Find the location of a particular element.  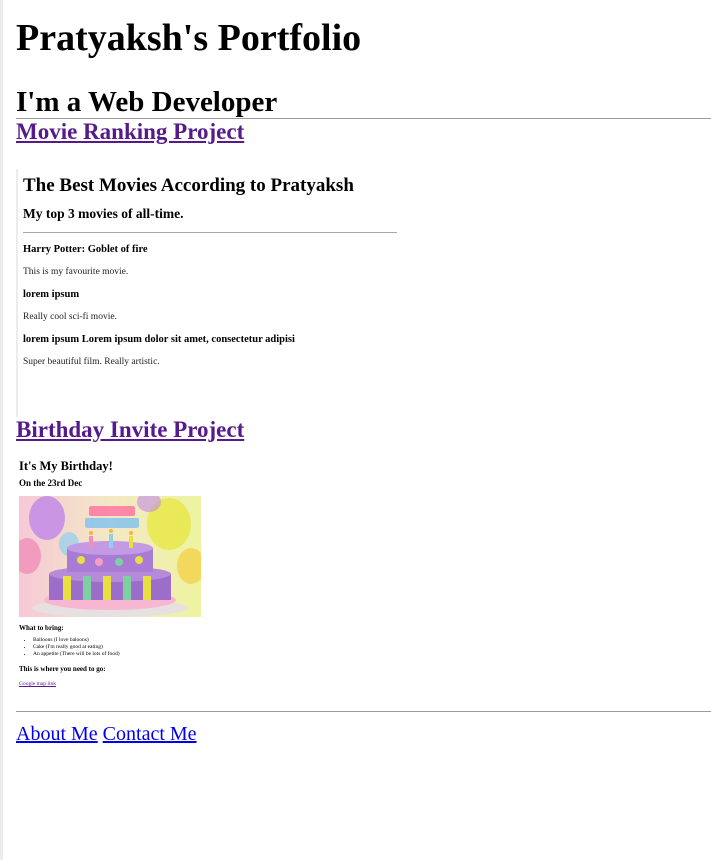

birthday-embed-date: On the 23rd Dec is located at coordinates (51, 483).